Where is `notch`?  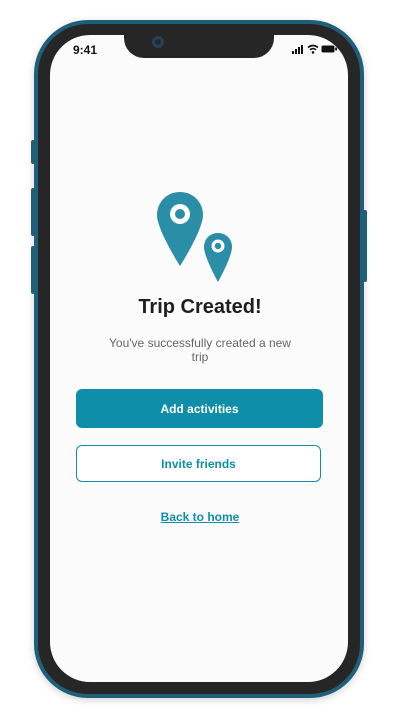 notch is located at coordinates (199, 41).